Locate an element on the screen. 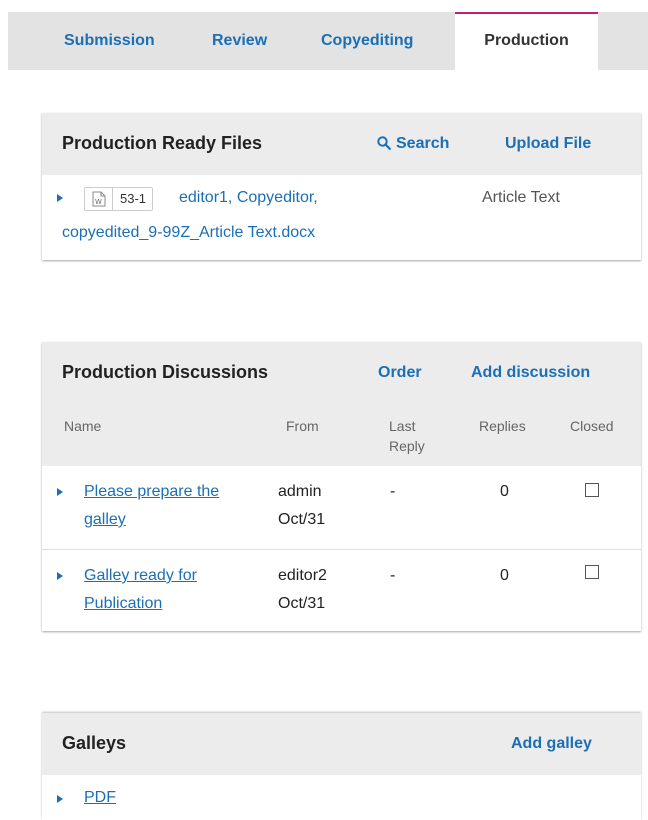 This screenshot has height=820, width=648. column-from: From is located at coordinates (302, 426).